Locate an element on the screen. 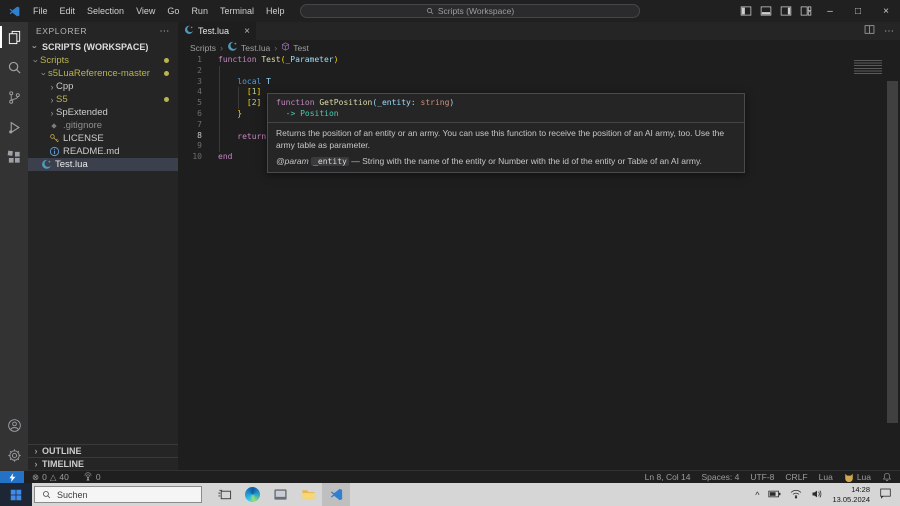  remote-indicator is located at coordinates (12, 477).